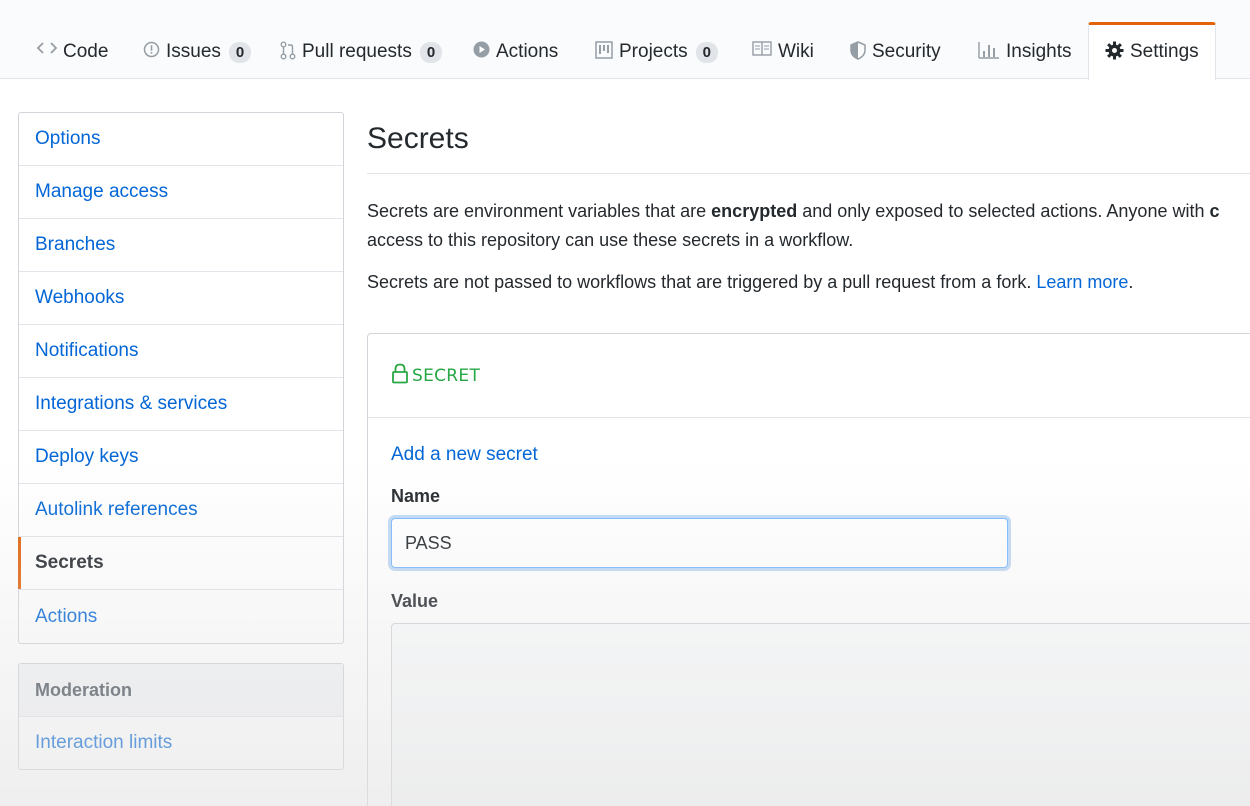  I want to click on sidebar-item-autolink-references: Autolink references, so click(181, 510).